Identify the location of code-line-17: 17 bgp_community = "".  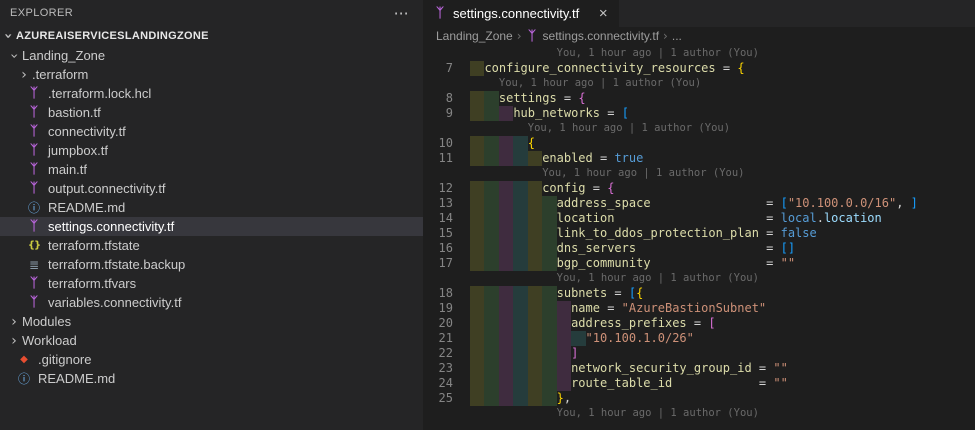
(699, 263).